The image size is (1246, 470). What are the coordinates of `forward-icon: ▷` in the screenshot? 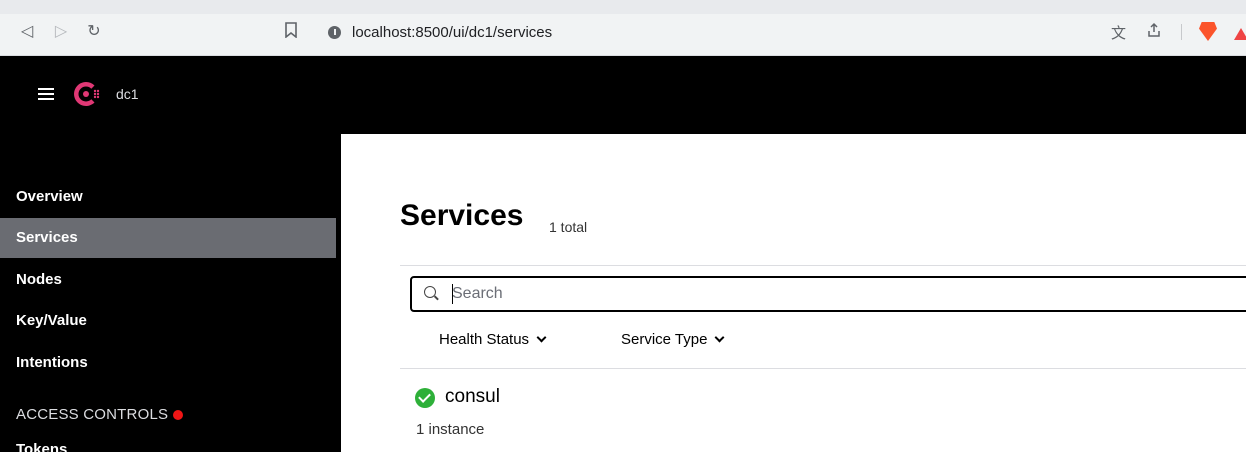 It's located at (61, 31).